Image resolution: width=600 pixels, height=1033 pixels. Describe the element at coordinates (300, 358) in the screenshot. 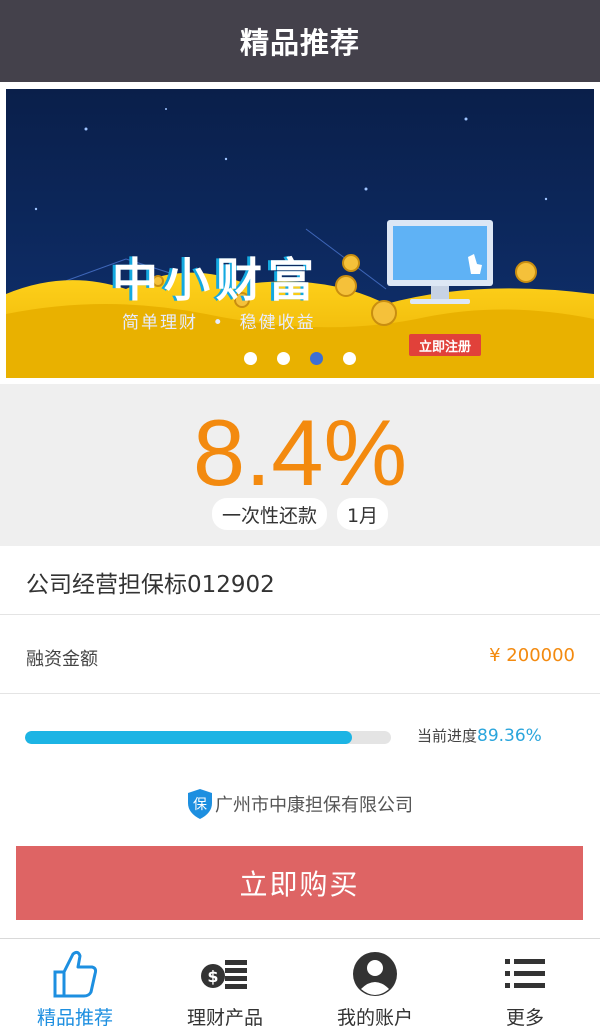

I see `carousel-indicator` at that location.